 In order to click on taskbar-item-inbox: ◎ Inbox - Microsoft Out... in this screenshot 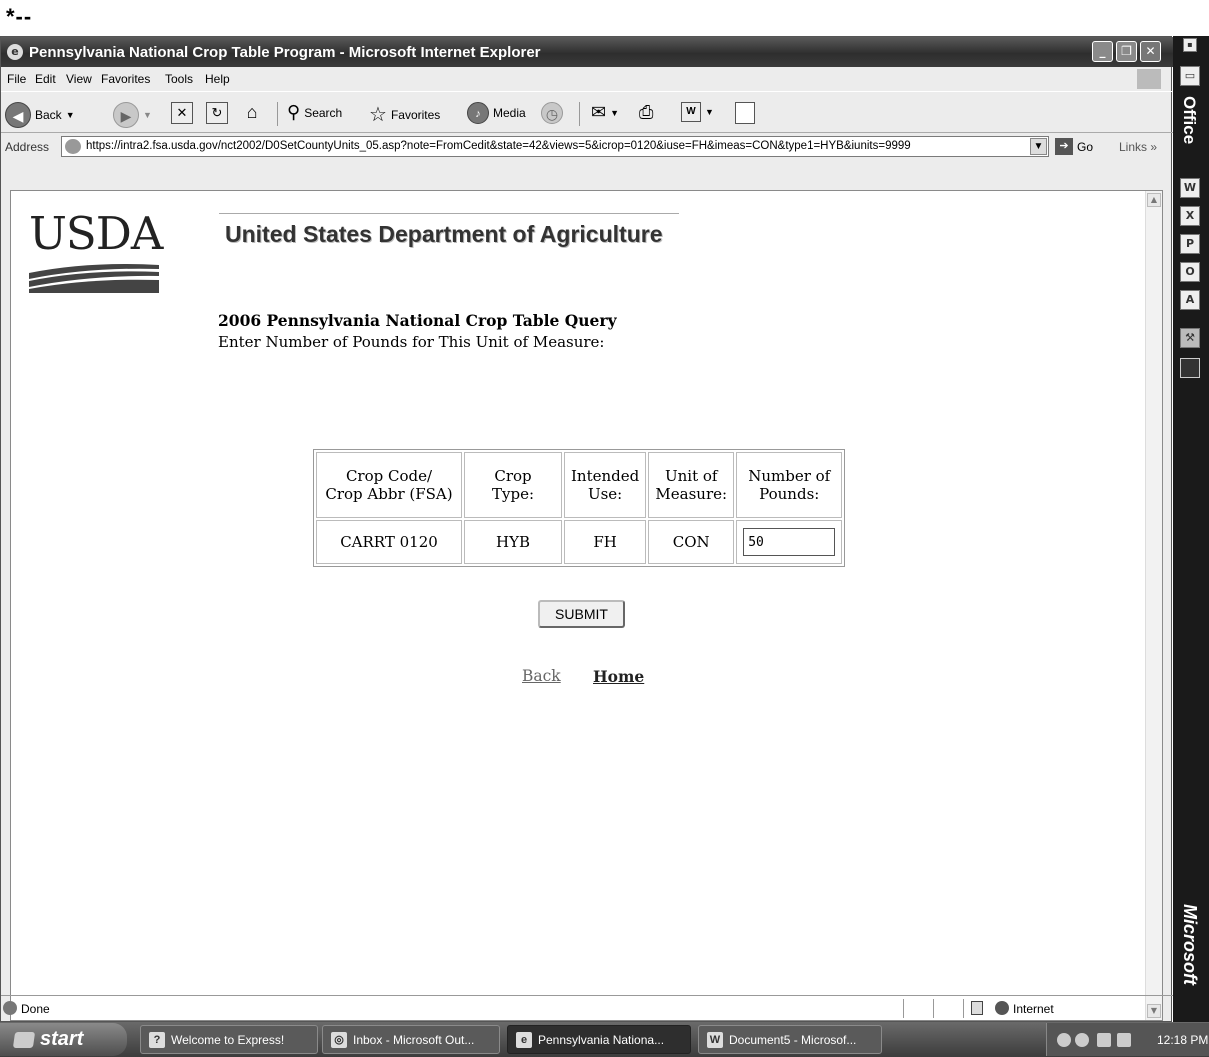, I will do `click(411, 1039)`.